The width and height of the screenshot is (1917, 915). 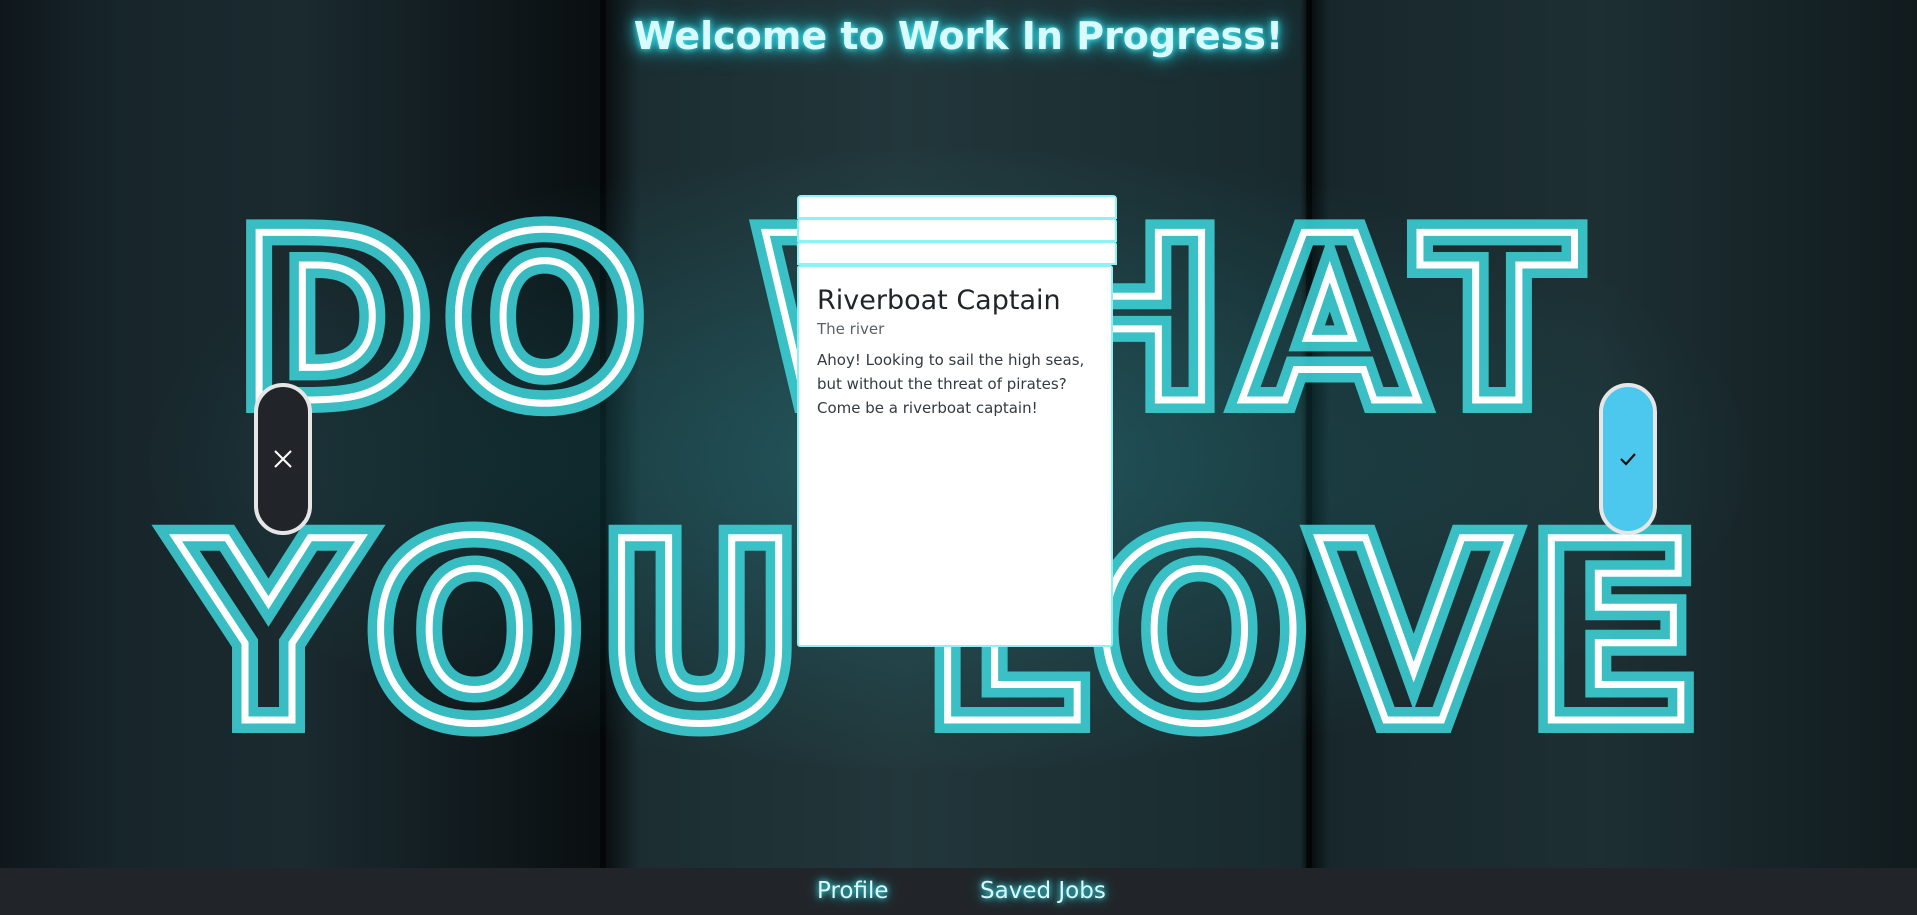 I want to click on nav-saved-jobs-link: Saved Jobs, so click(x=1043, y=891).